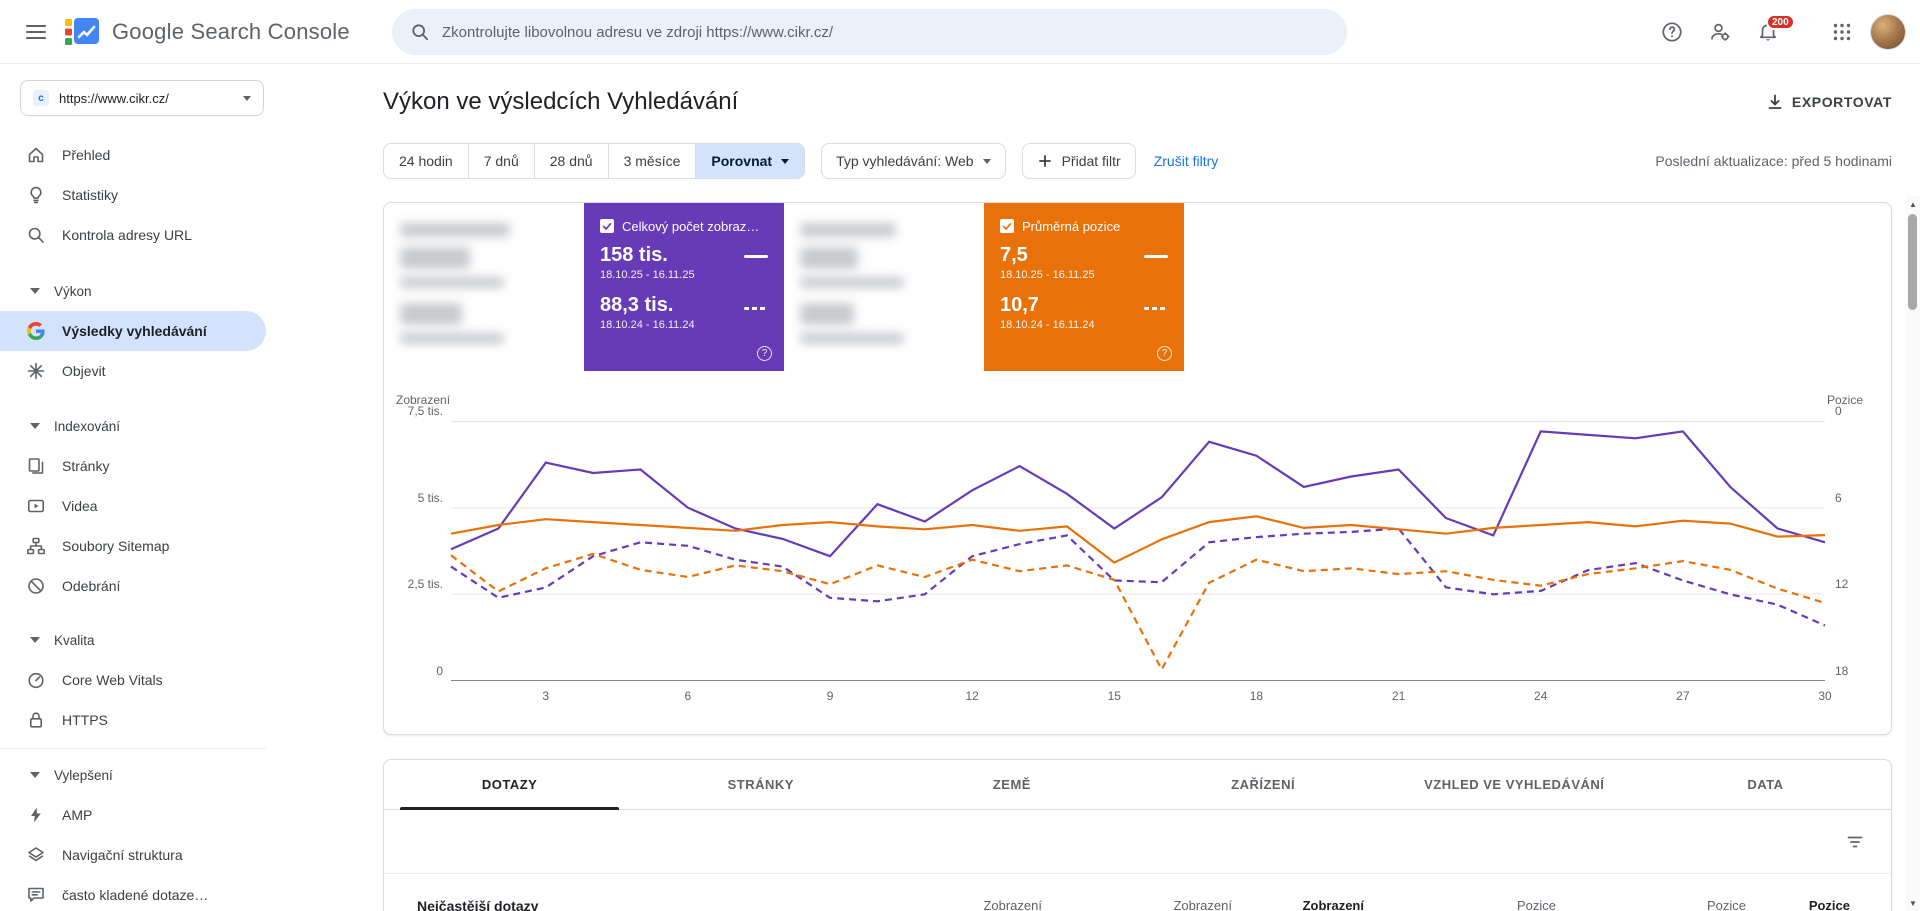 This screenshot has width=1920, height=911. Describe the element at coordinates (36, 466) in the screenshot. I see `pages-icon` at that location.